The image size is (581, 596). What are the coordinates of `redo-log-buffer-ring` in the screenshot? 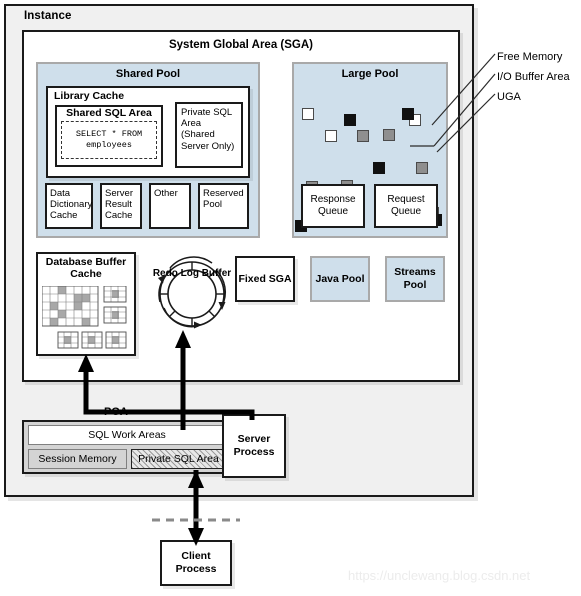 It's located at (192, 292).